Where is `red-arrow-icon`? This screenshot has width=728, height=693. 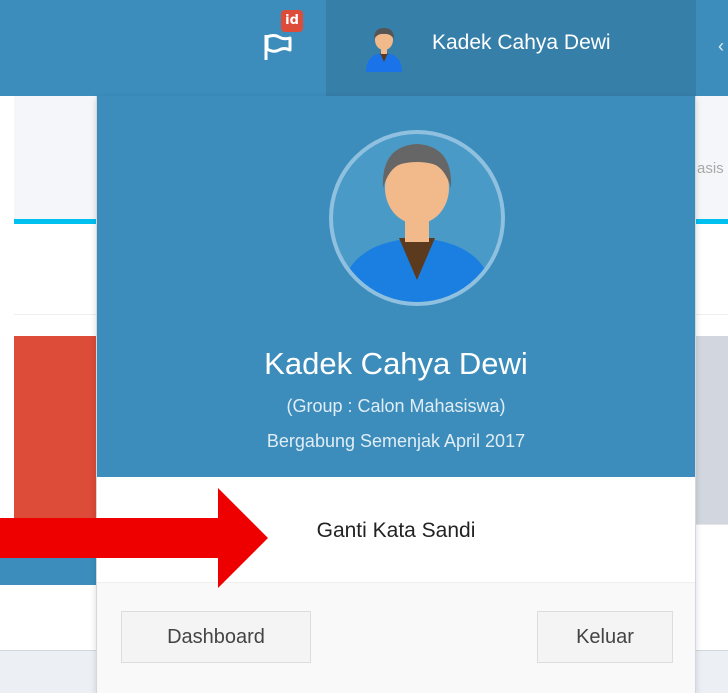 red-arrow-icon is located at coordinates (134, 538).